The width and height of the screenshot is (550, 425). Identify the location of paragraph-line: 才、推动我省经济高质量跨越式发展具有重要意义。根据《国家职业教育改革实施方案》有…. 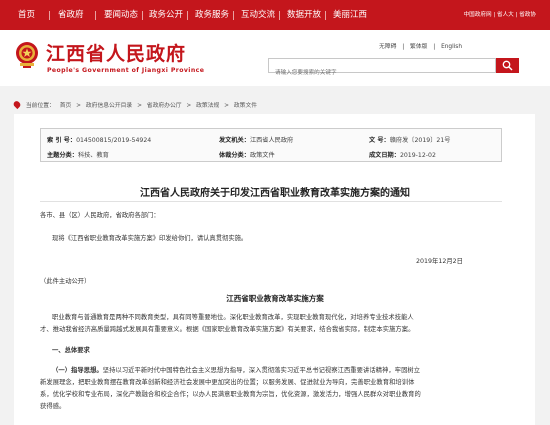
(227, 329).